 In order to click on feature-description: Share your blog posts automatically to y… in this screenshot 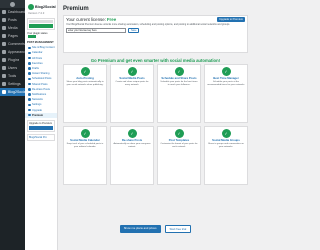, I will do `click(85, 83)`.